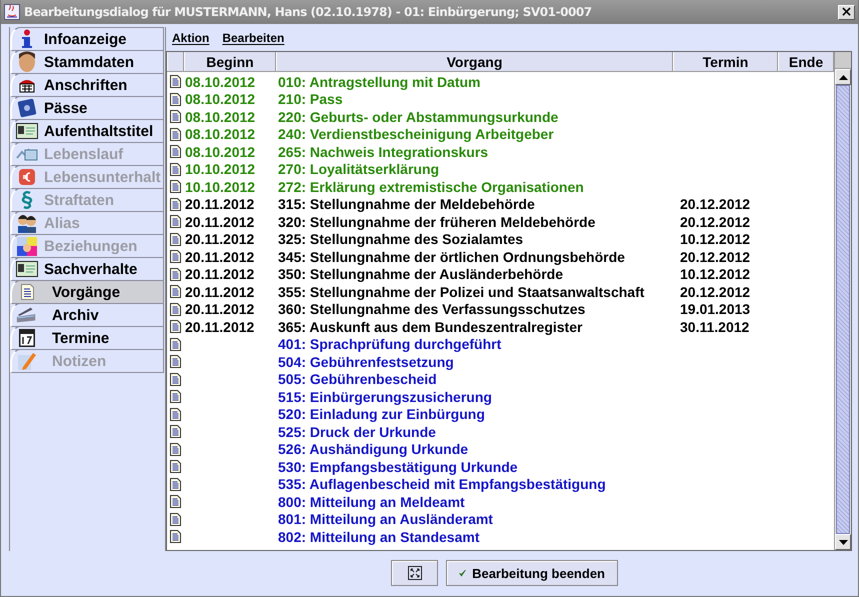  What do you see at coordinates (474, 61) in the screenshot?
I see `column-header: Vorgang` at bounding box center [474, 61].